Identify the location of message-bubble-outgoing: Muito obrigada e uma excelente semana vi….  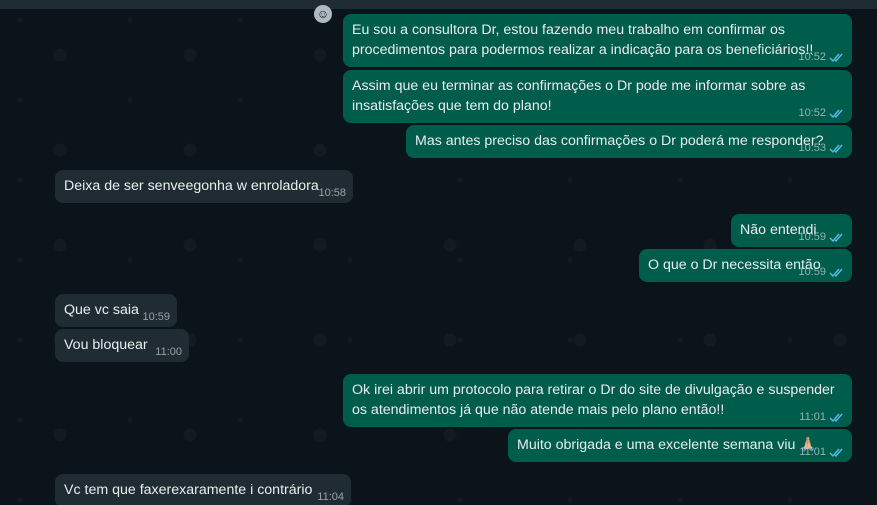
(680, 445).